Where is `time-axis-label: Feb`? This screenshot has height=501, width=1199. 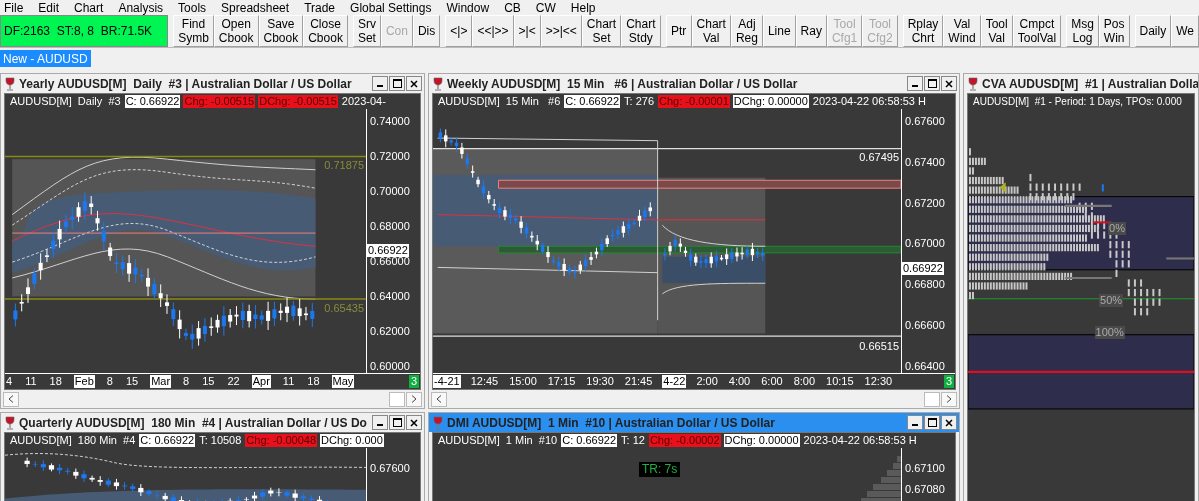 time-axis-label: Feb is located at coordinates (84, 381).